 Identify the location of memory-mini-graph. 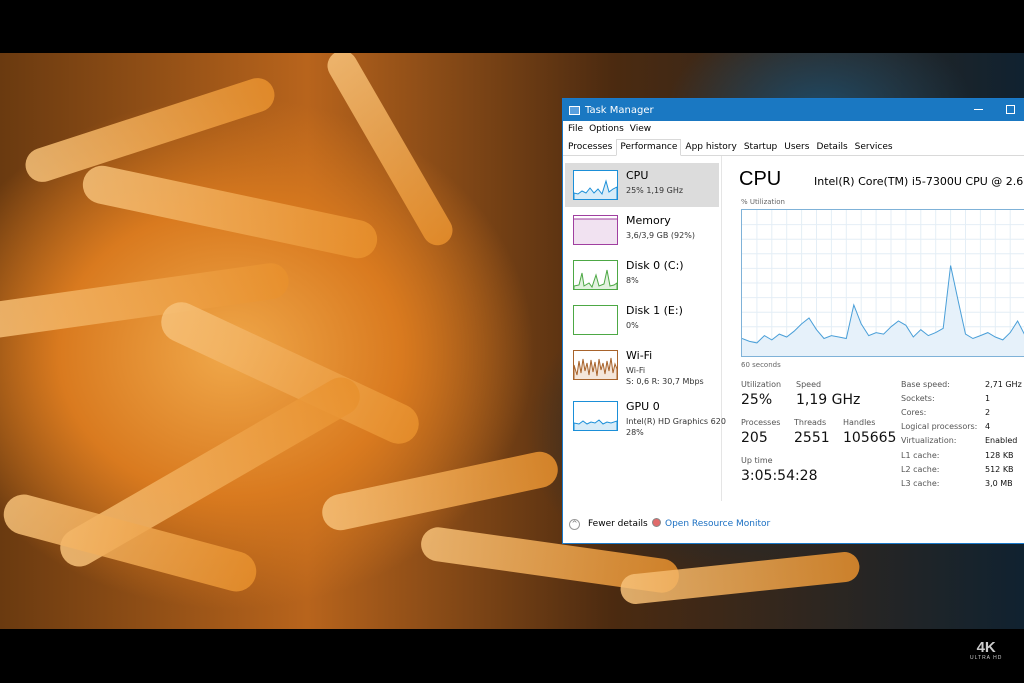
(595, 230).